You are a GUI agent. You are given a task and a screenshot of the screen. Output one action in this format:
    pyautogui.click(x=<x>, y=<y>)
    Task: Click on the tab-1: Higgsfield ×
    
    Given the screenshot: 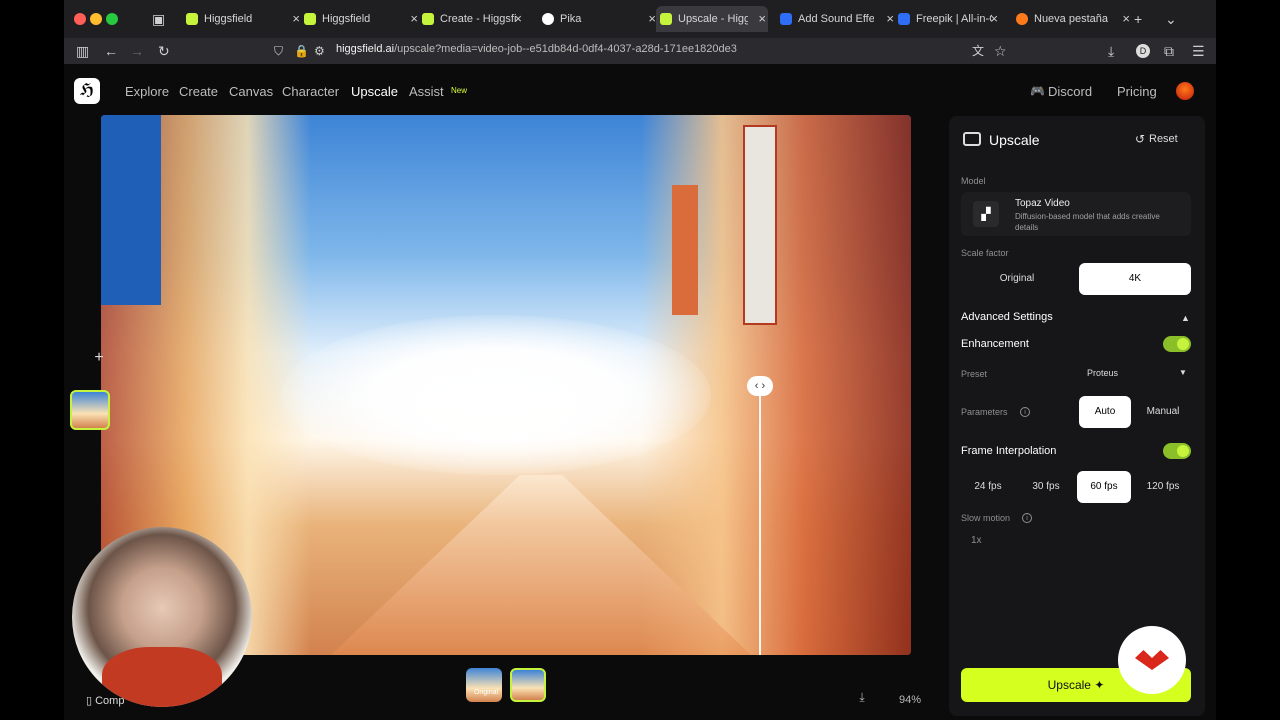 What is the action you would take?
    pyautogui.click(x=244, y=19)
    